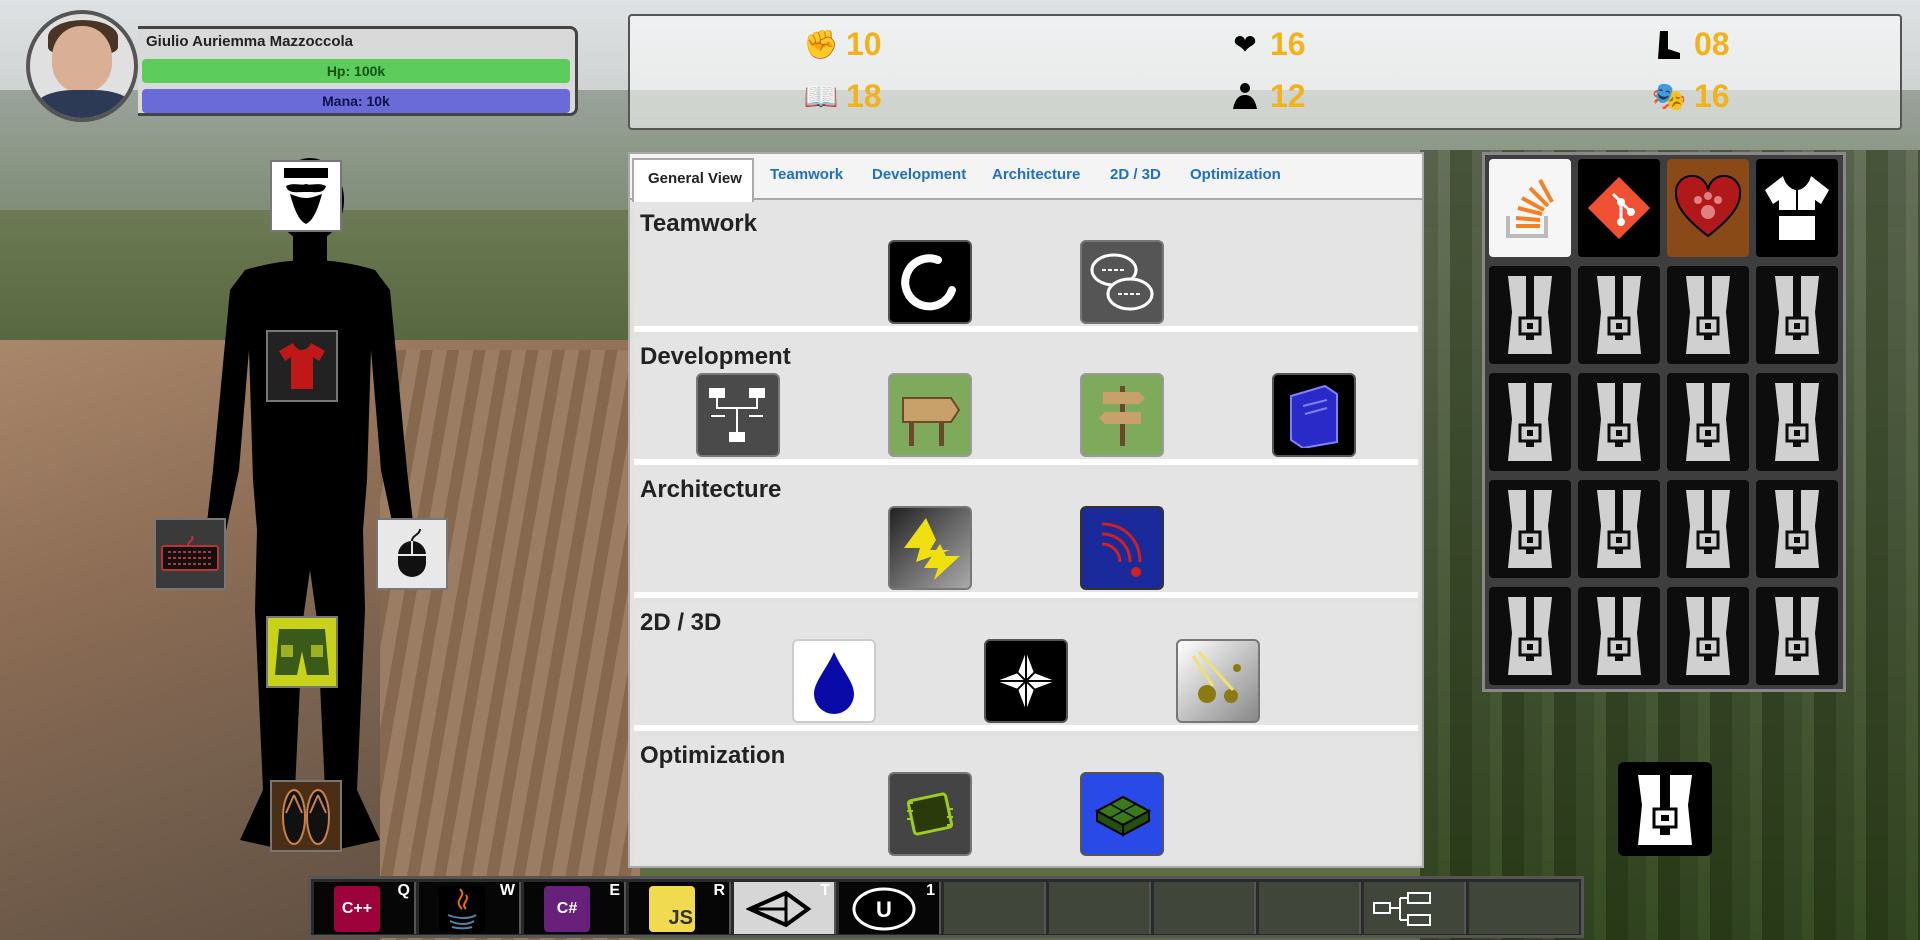 The image size is (1920, 940). I want to click on equip-slot-chest, so click(302, 366).